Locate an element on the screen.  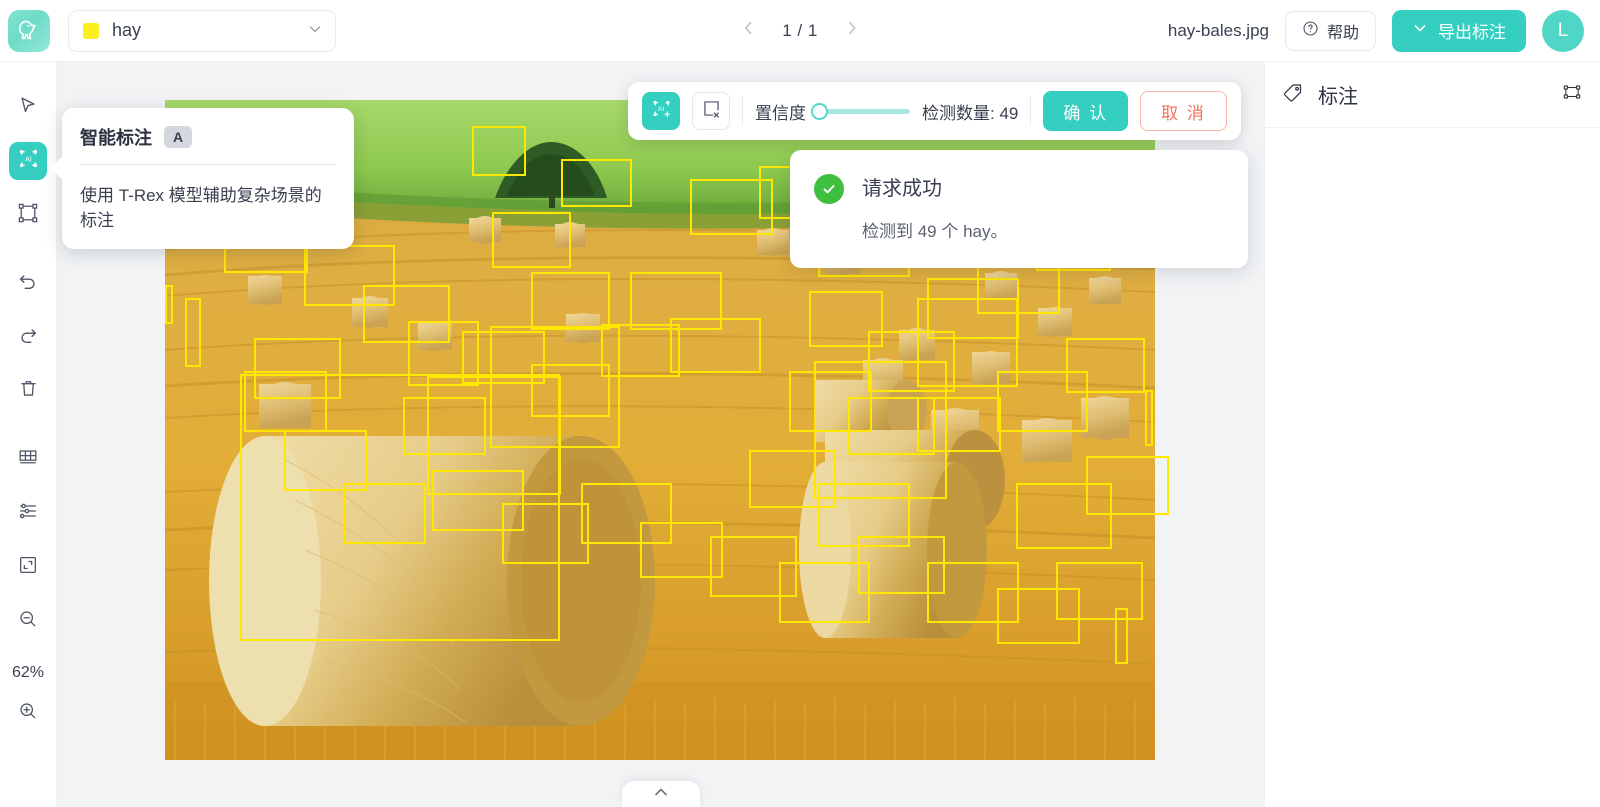
toast-message: 检测到 49 个 hay。 is located at coordinates (935, 231).